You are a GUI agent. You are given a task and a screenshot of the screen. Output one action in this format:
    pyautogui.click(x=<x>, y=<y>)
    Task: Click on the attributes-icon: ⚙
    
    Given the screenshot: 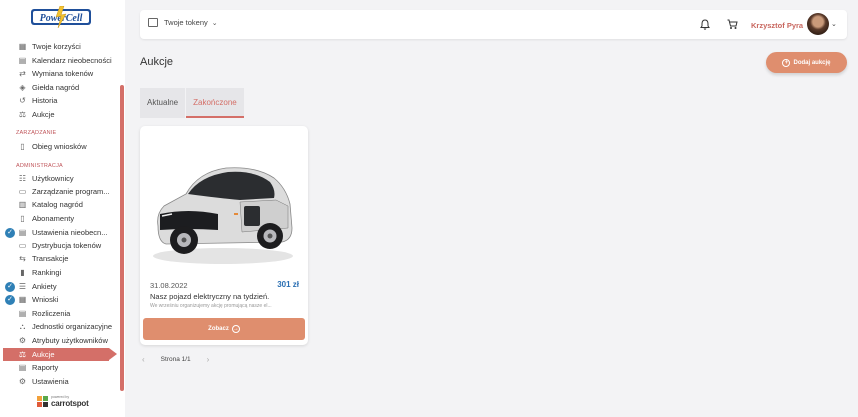 What is the action you would take?
    pyautogui.click(x=22, y=340)
    